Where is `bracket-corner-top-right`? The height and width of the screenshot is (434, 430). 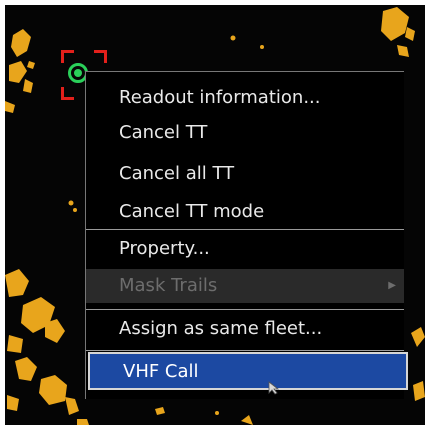 bracket-corner-top-right is located at coordinates (100, 56).